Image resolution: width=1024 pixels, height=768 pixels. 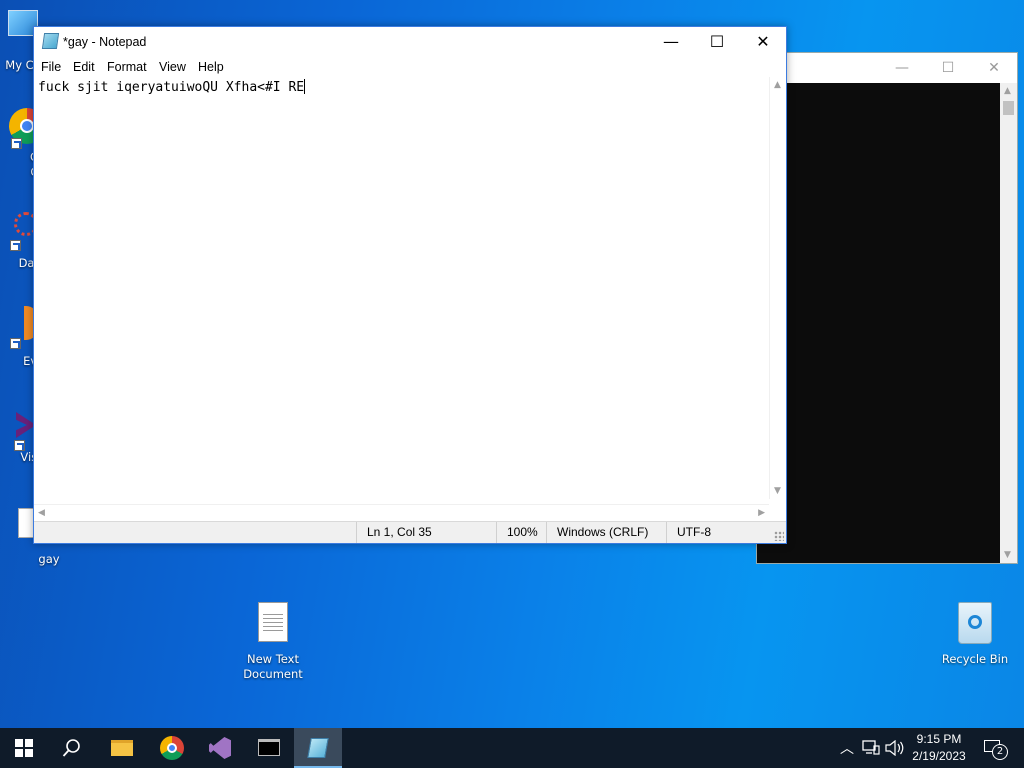 What do you see at coordinates (902, 68) in the screenshot?
I see `console-minimize-button: —` at bounding box center [902, 68].